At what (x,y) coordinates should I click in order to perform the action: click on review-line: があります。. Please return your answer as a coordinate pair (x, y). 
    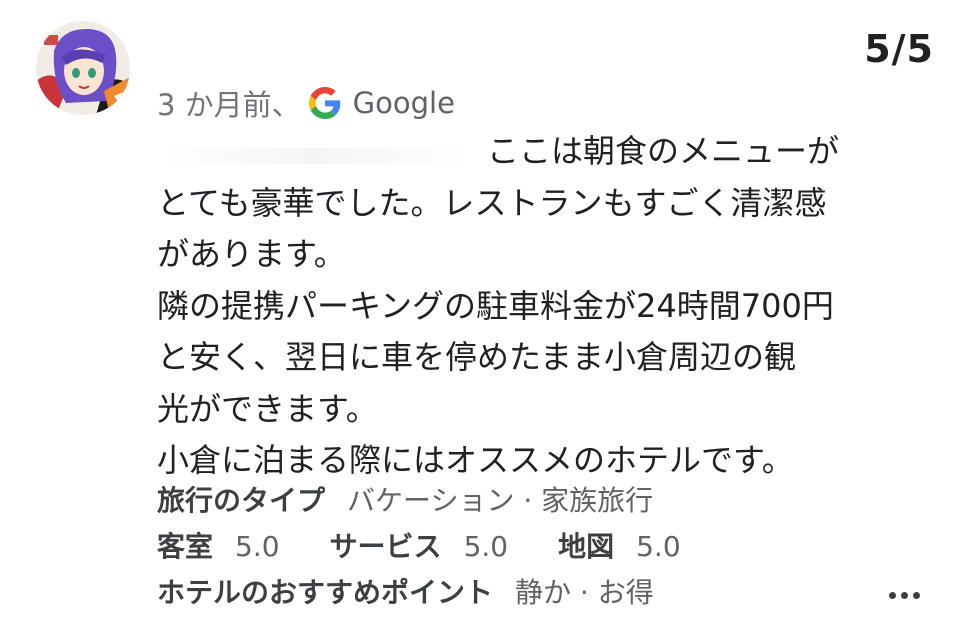
    Looking at the image, I should click on (251, 254).